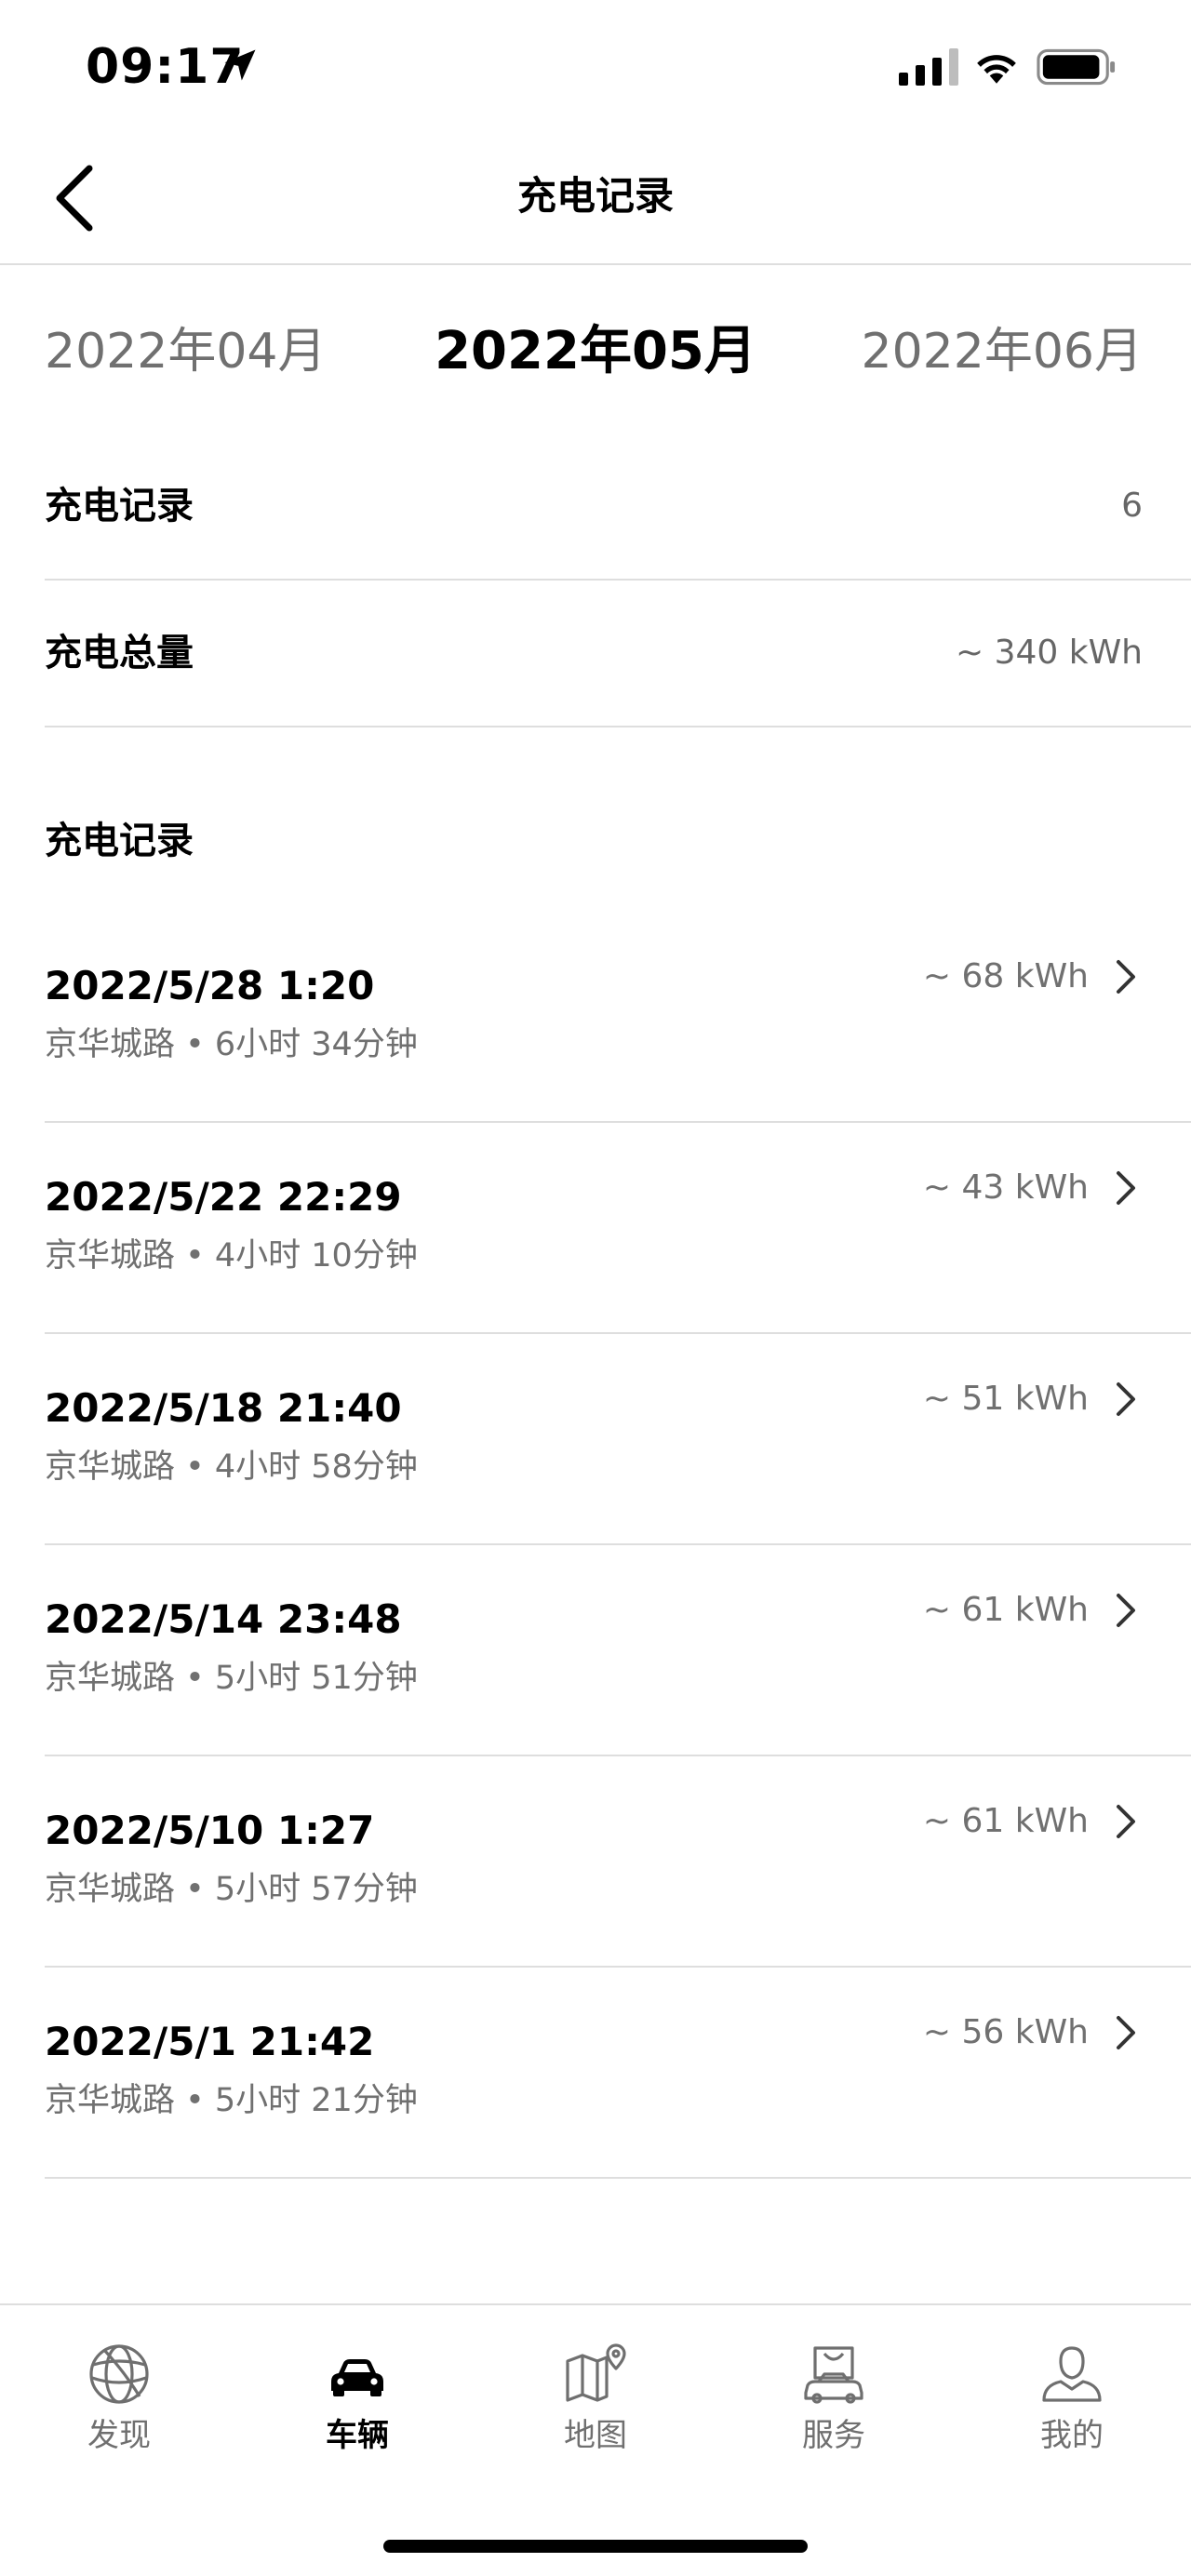 This screenshot has width=1191, height=2576. Describe the element at coordinates (596, 2372) in the screenshot. I see `map-icon` at that location.